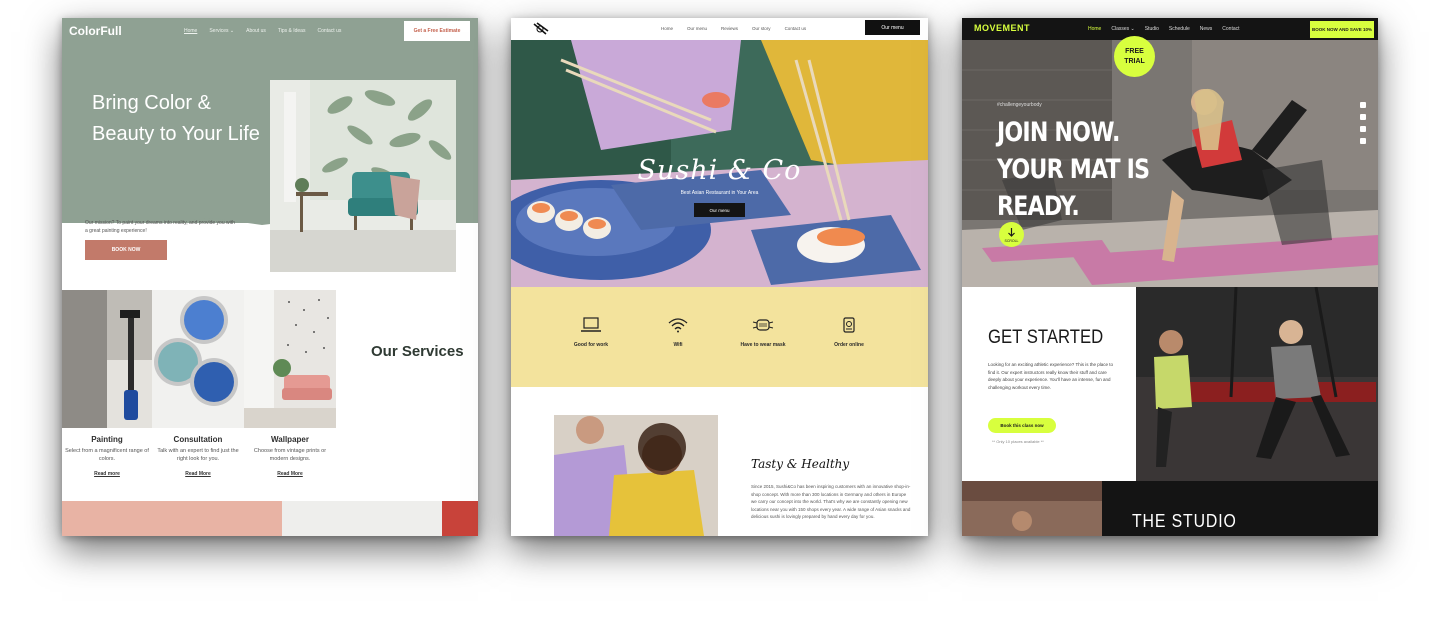  What do you see at coordinates (1363, 129) in the screenshot?
I see `linkedin-icon` at bounding box center [1363, 129].